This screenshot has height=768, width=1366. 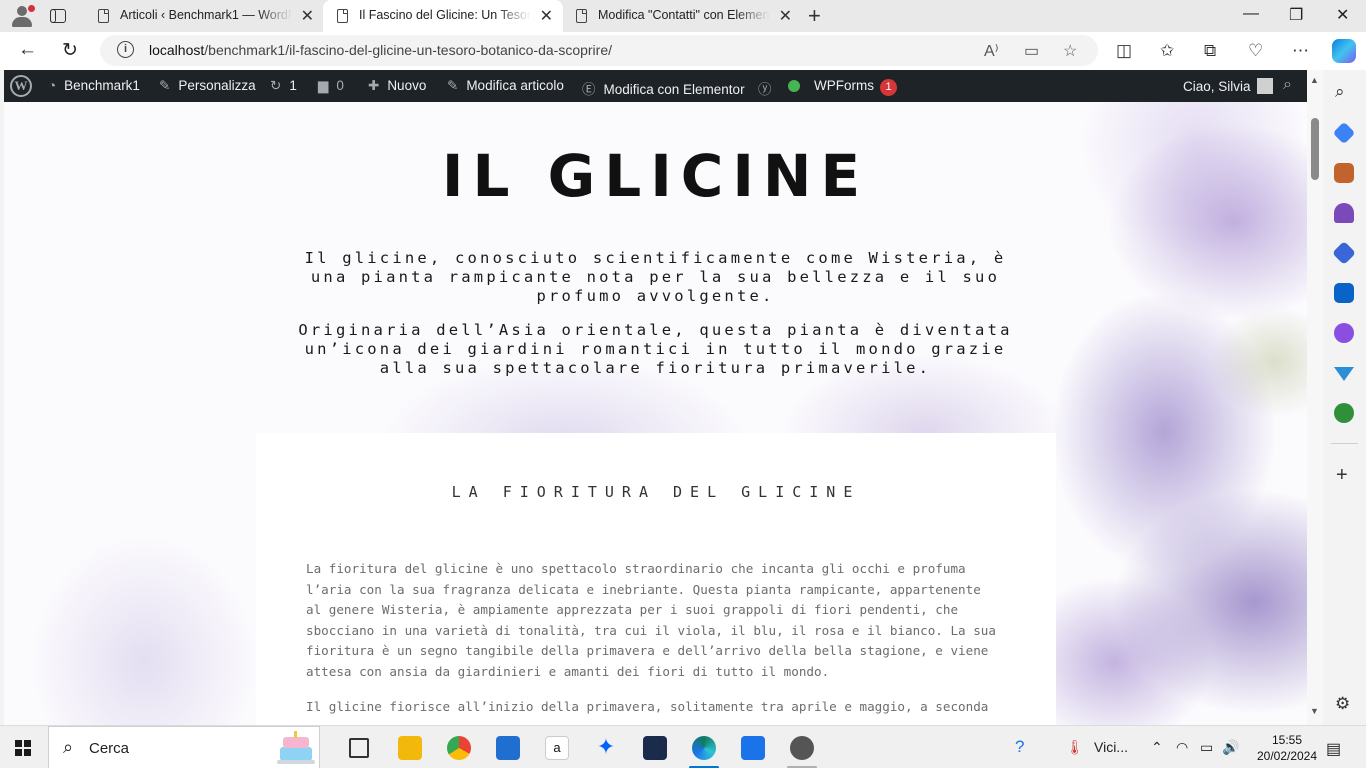 I want to click on page-scrollbar: ▲ ▼, so click(x=1315, y=397).